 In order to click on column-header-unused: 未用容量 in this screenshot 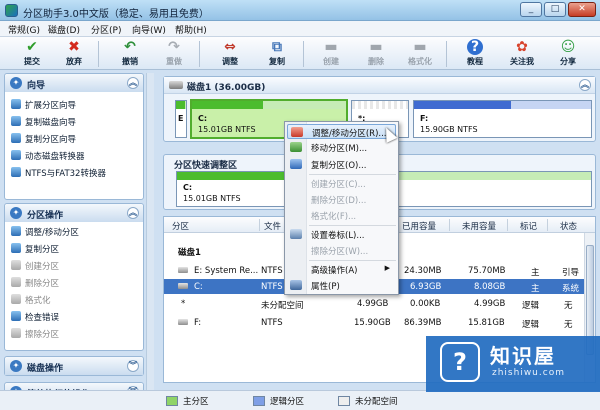, I will do `click(479, 226)`.